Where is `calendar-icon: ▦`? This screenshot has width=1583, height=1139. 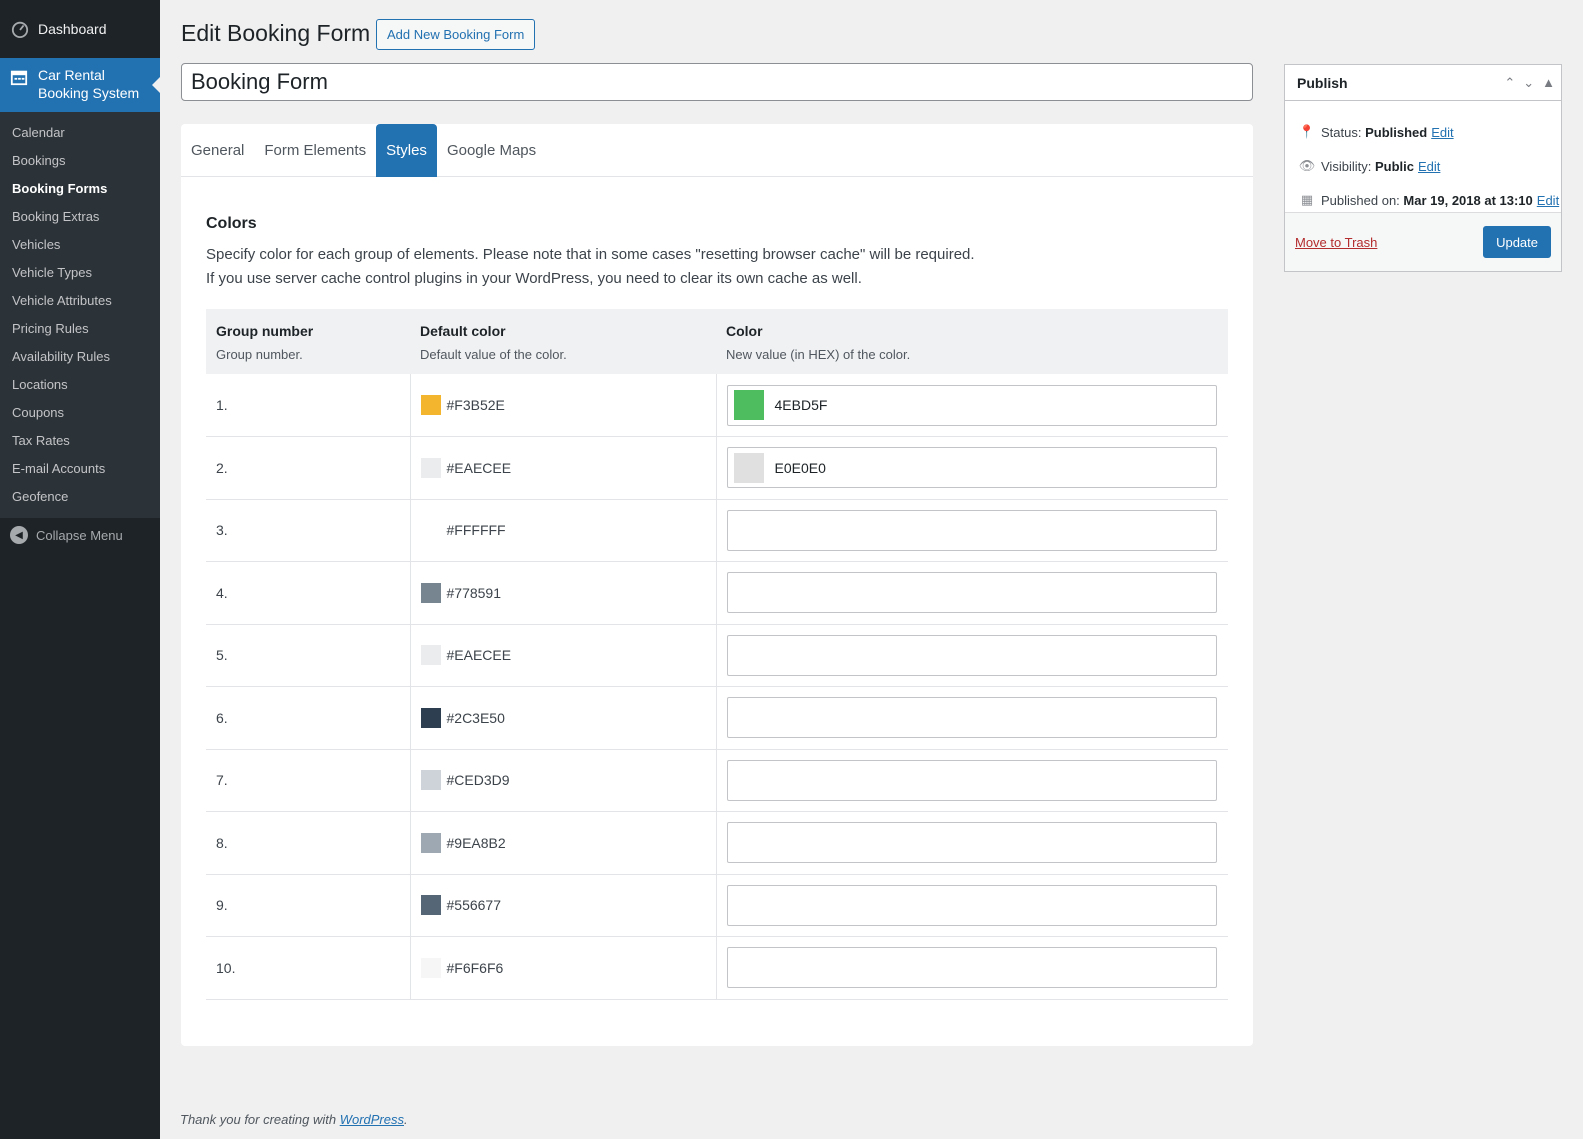 calendar-icon: ▦ is located at coordinates (1307, 199).